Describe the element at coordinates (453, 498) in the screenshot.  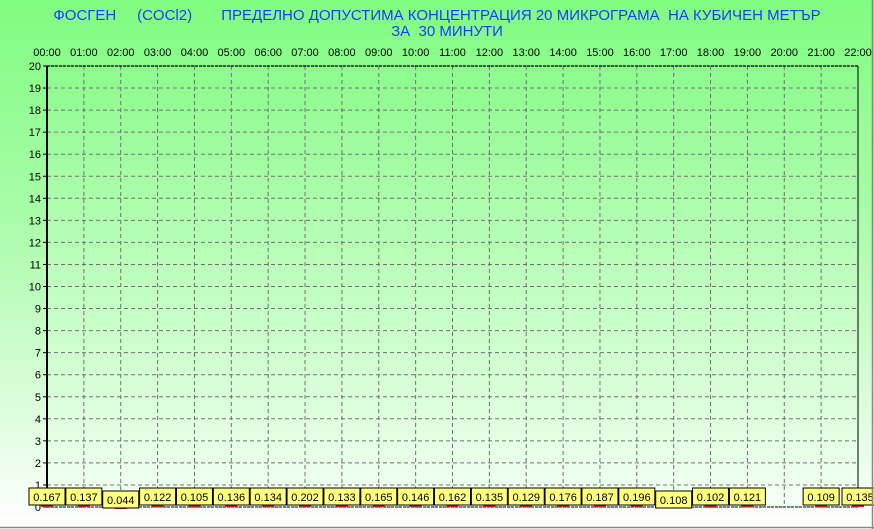
I see `data-label: 0.162` at that location.